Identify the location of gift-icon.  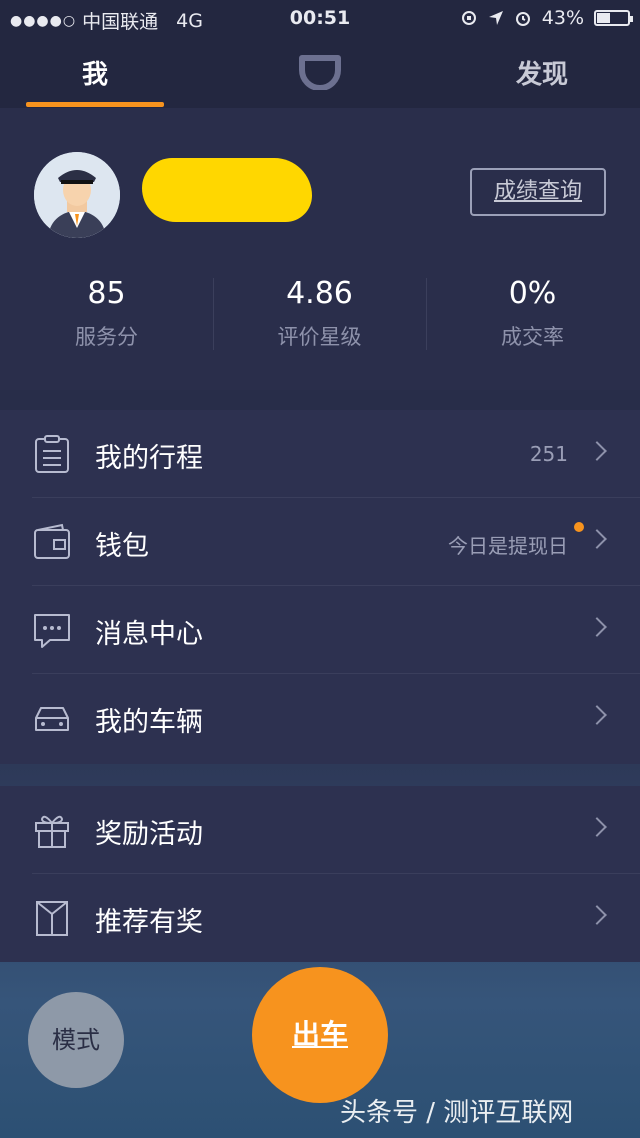
(52, 831).